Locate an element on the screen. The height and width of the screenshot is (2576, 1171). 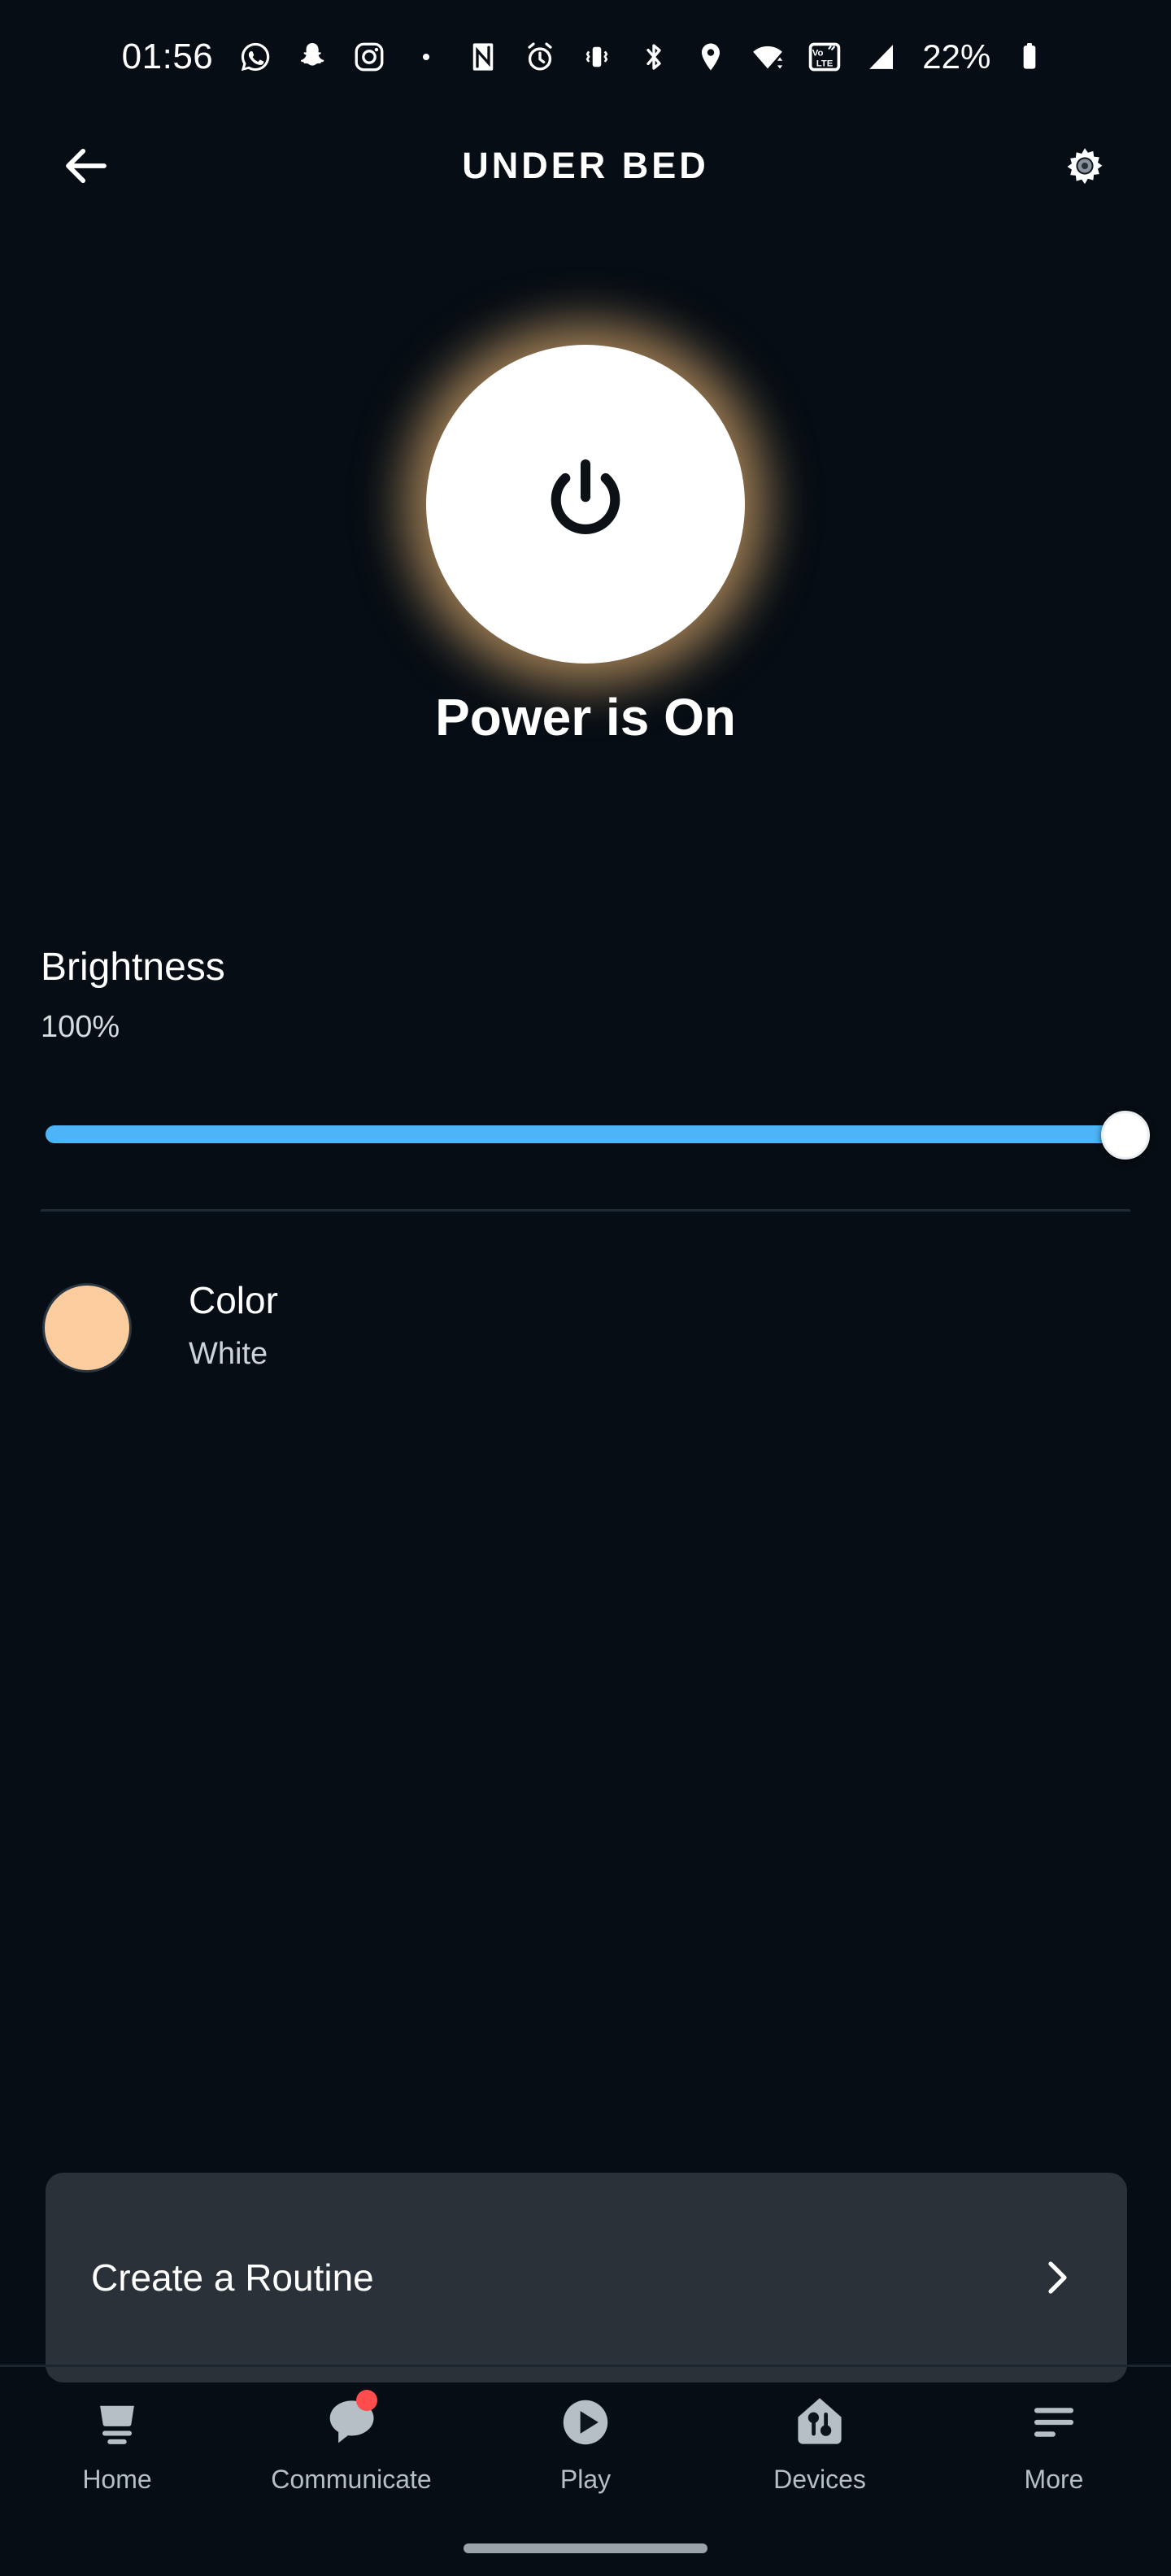
brightness-slider-fill is located at coordinates (585, 1134).